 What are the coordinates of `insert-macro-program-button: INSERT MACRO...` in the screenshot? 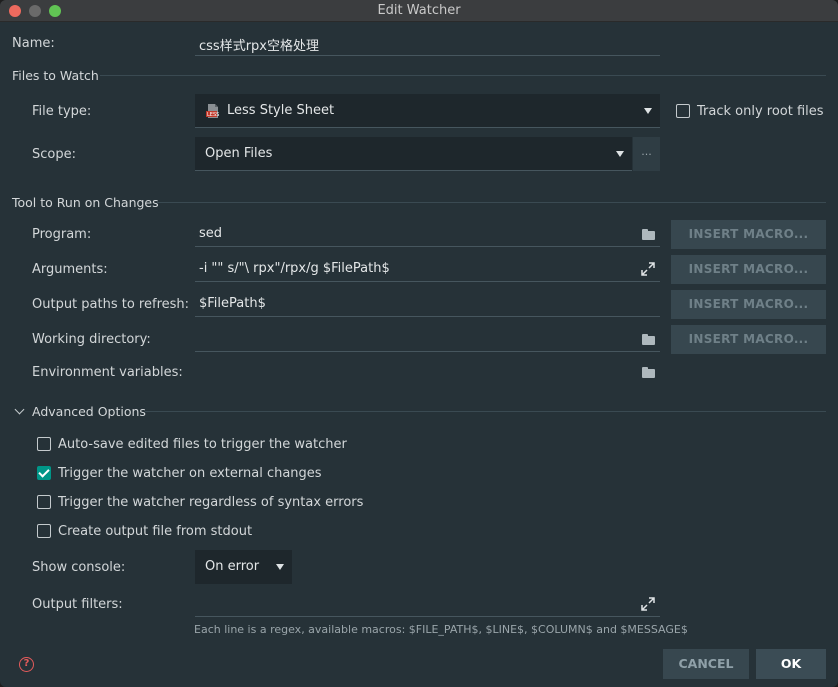 It's located at (748, 234).